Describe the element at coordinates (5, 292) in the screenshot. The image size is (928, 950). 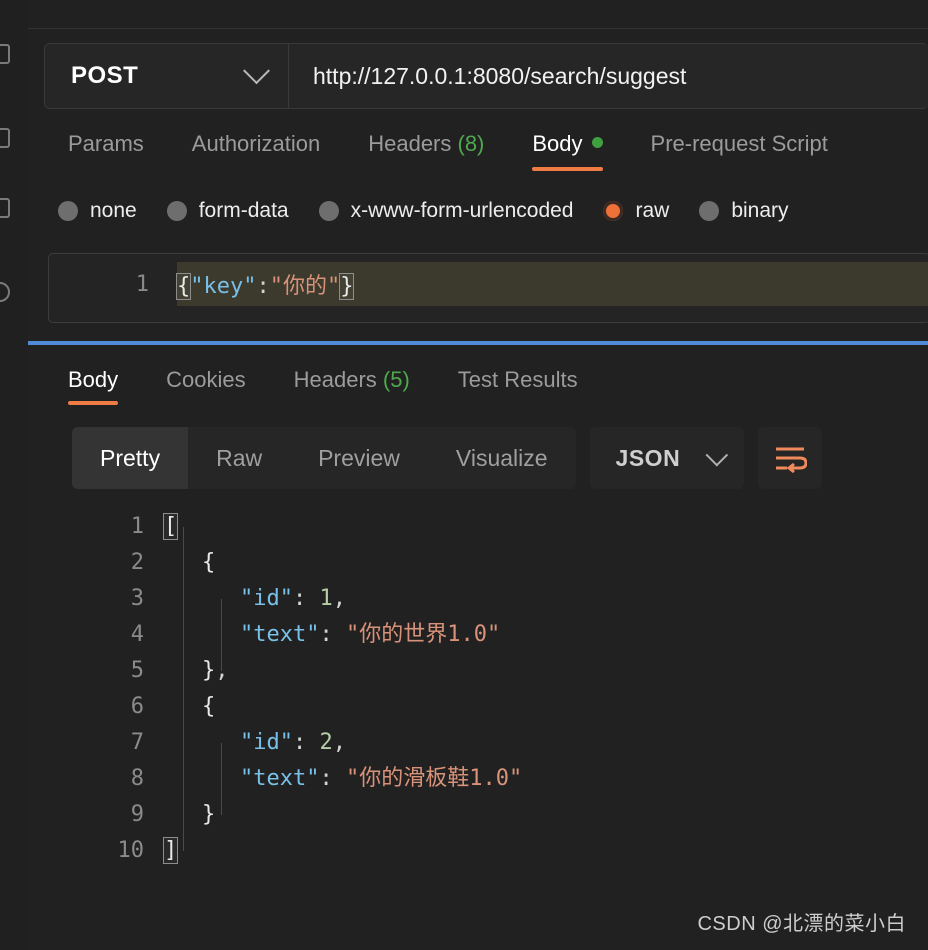
I see `sidebar-history-icon` at that location.